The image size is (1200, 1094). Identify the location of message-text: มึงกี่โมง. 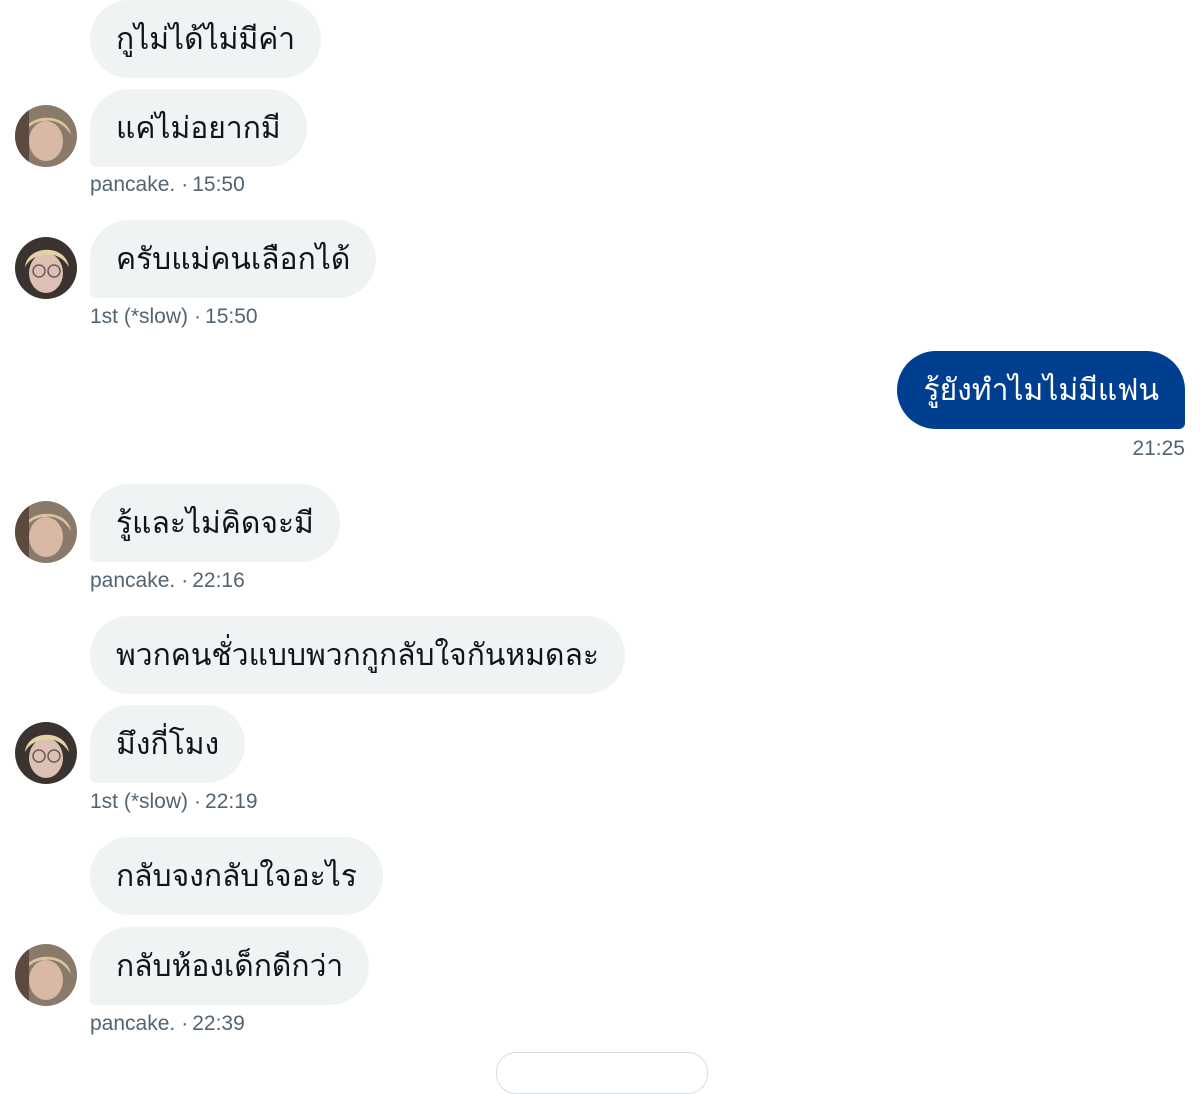
(168, 744).